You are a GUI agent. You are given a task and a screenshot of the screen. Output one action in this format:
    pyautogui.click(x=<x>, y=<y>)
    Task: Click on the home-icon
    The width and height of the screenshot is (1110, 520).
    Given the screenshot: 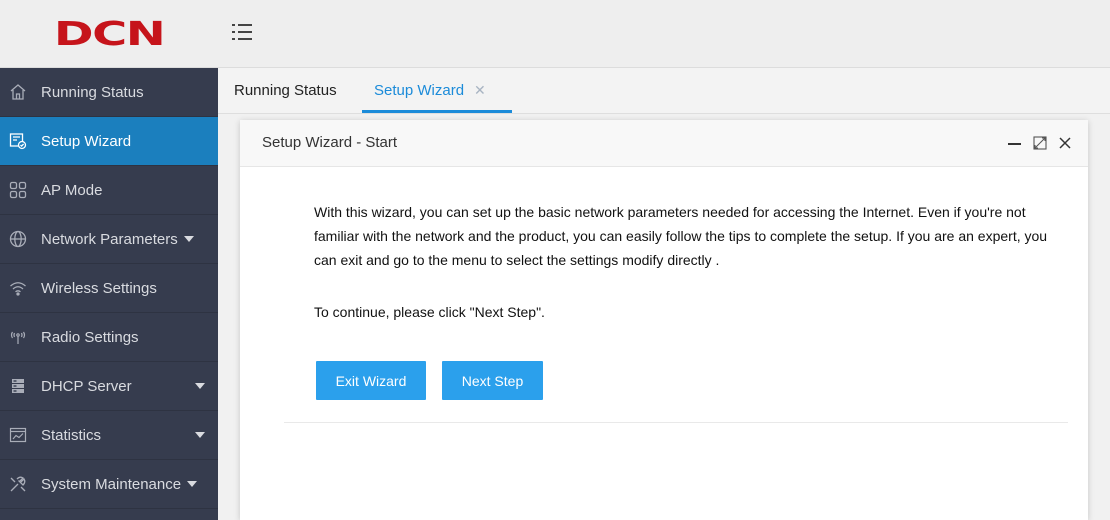 What is the action you would take?
    pyautogui.click(x=18, y=92)
    